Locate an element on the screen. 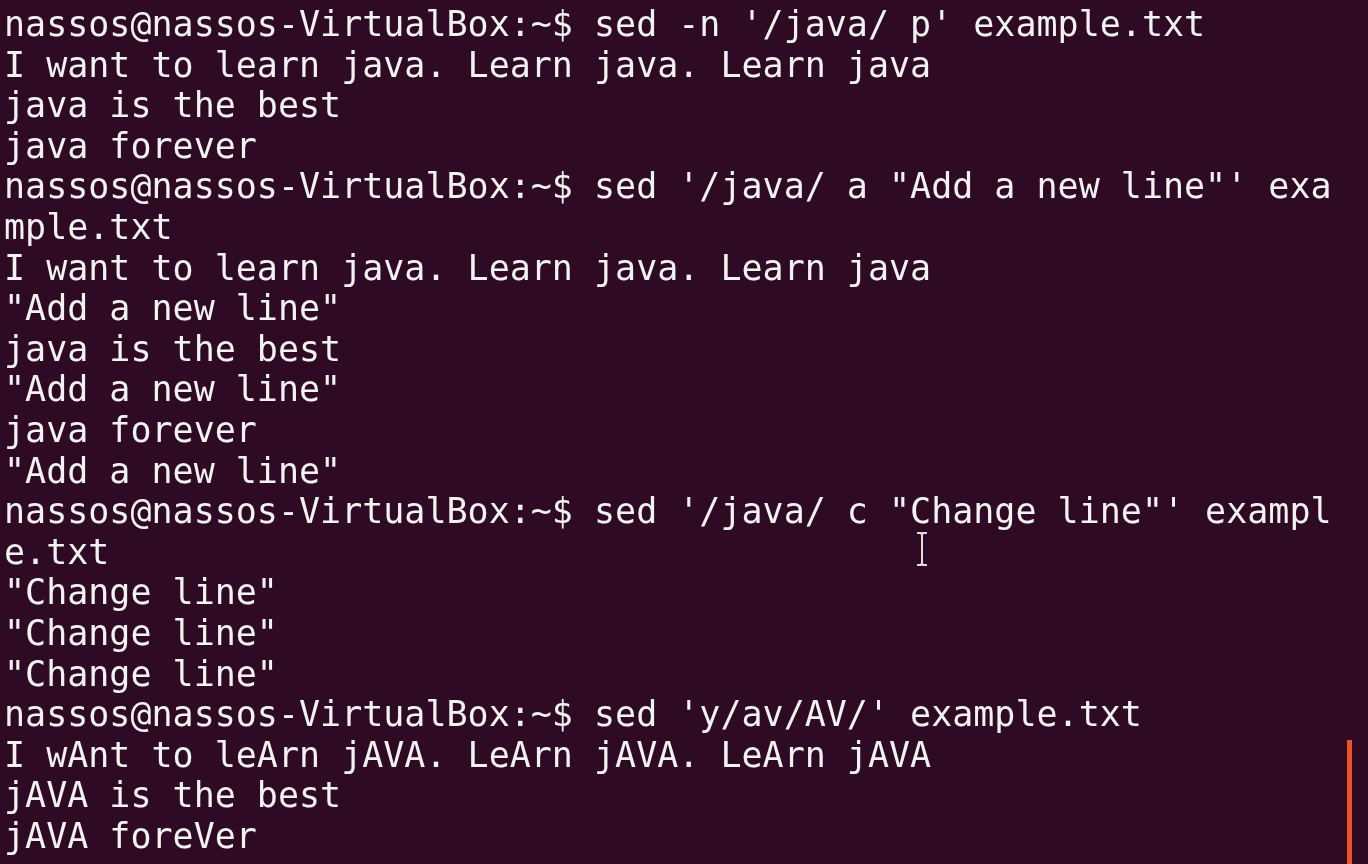 This screenshot has width=1368, height=864. scrollbar is located at coordinates (1349, 802).